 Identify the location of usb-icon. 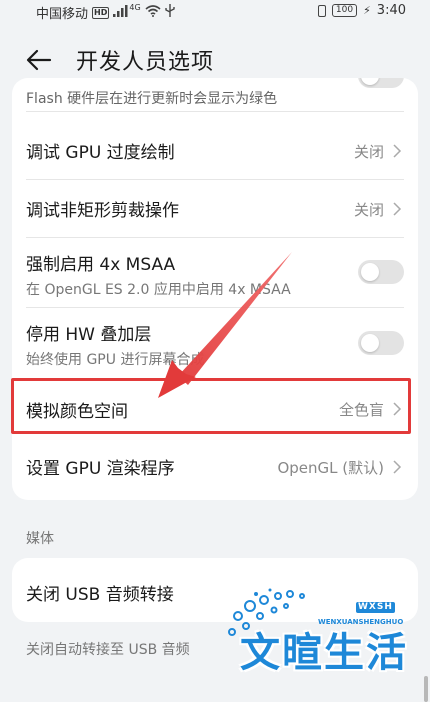
(169, 12).